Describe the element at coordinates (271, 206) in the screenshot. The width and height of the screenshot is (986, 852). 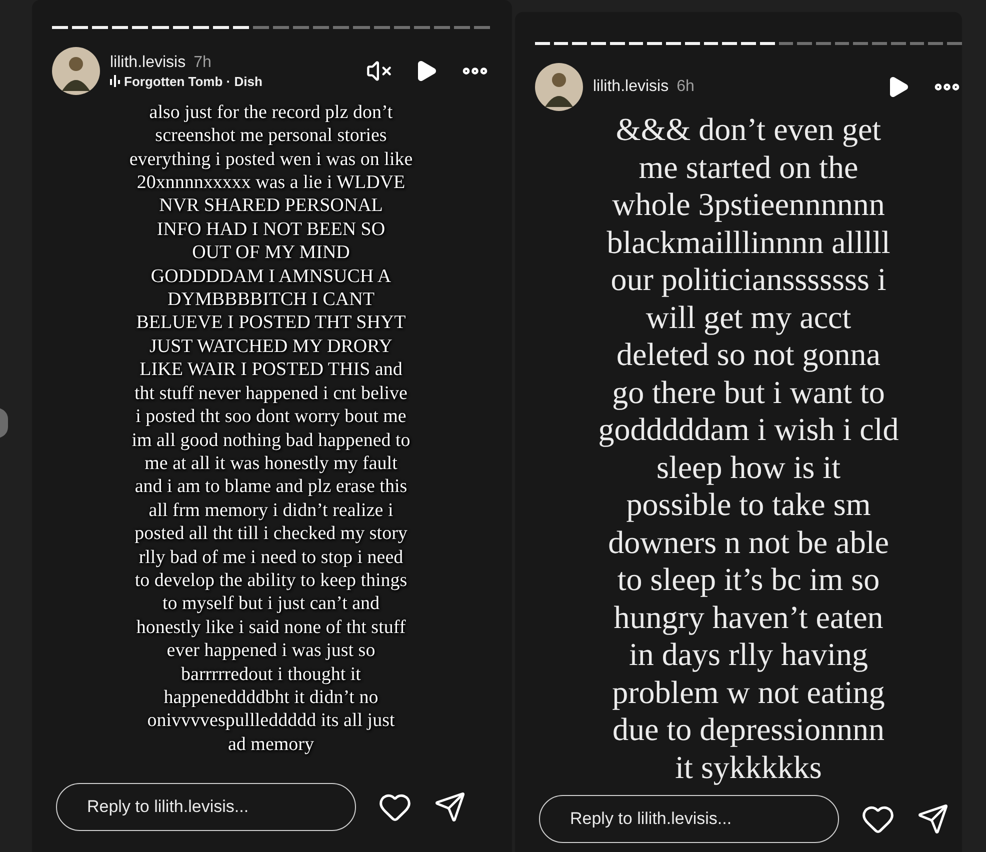
I see `story-text-line: NVR SHARED PERSONAL` at that location.